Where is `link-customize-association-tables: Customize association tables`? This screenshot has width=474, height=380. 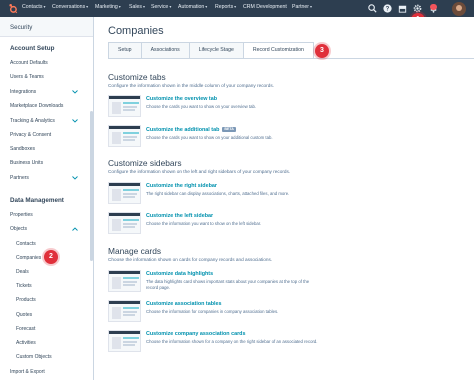 link-customize-association-tables: Customize association tables is located at coordinates (184, 304).